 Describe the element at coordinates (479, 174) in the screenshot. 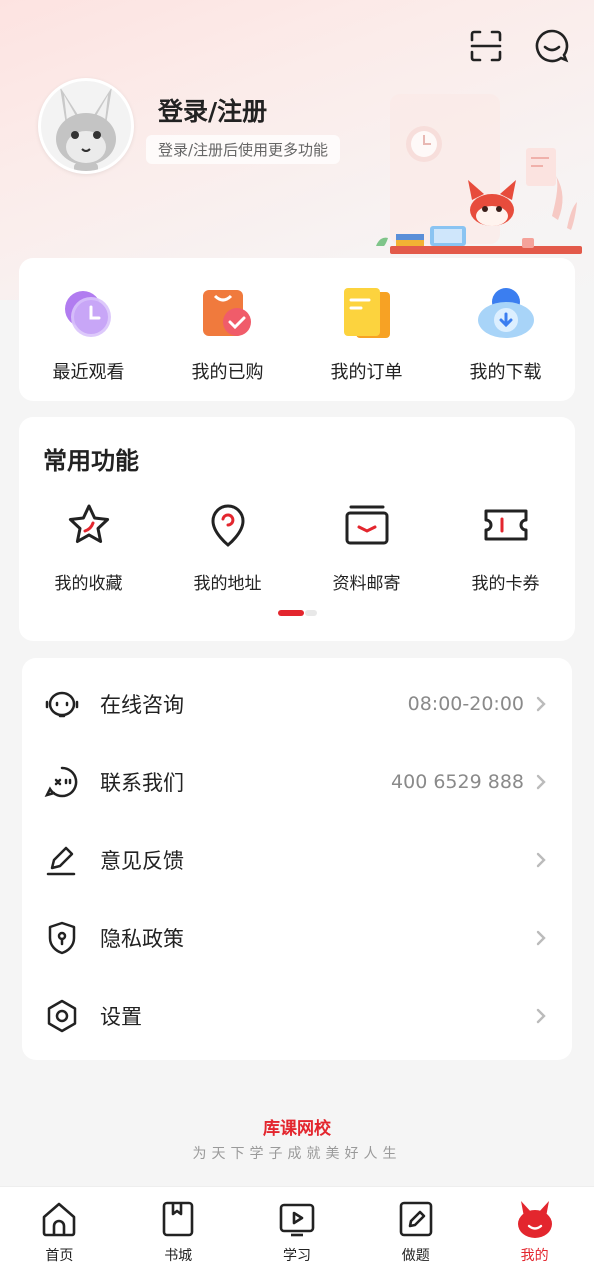

I see `mascot-illustration` at that location.